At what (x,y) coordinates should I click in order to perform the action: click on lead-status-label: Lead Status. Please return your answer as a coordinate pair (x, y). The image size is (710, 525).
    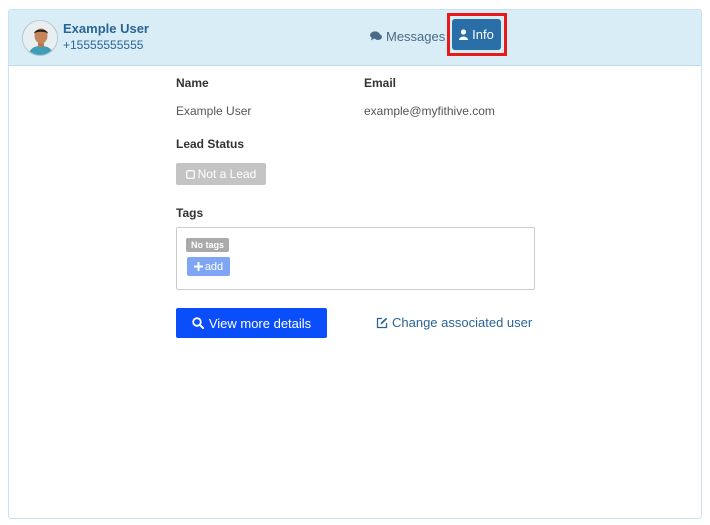
    Looking at the image, I should click on (210, 144).